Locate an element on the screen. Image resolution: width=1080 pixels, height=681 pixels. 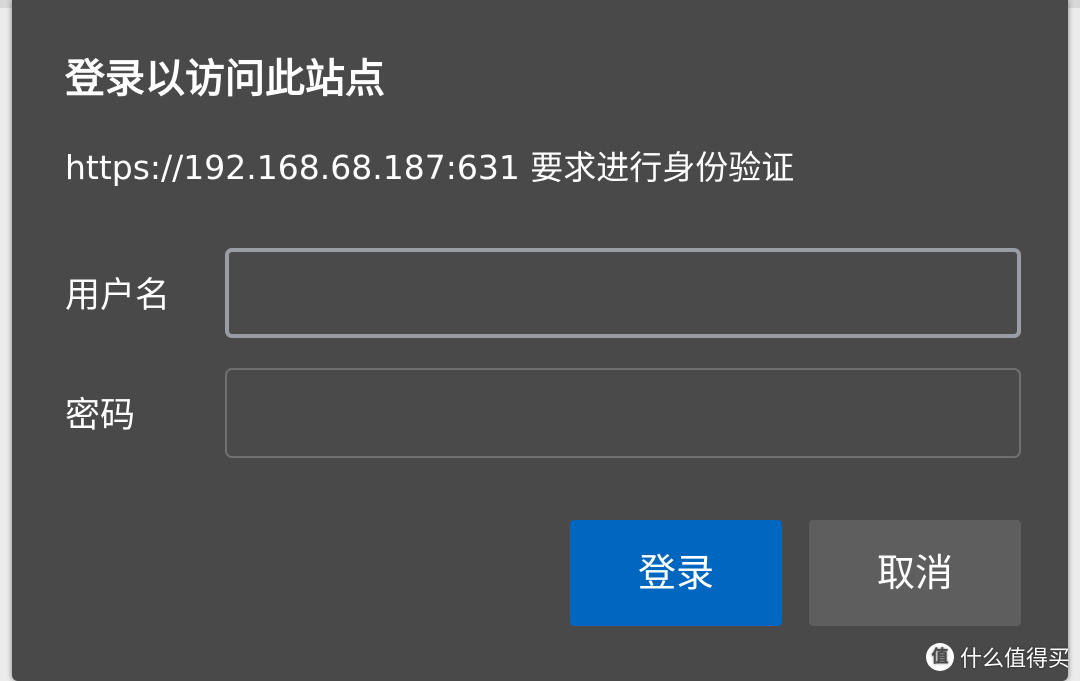
watermark: 值 什么值得买 is located at coordinates (997, 657).